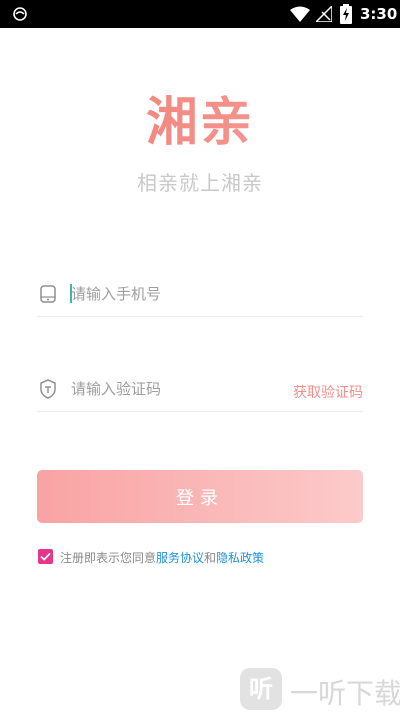  Describe the element at coordinates (379, 14) in the screenshot. I see `status-time: 3:30` at that location.